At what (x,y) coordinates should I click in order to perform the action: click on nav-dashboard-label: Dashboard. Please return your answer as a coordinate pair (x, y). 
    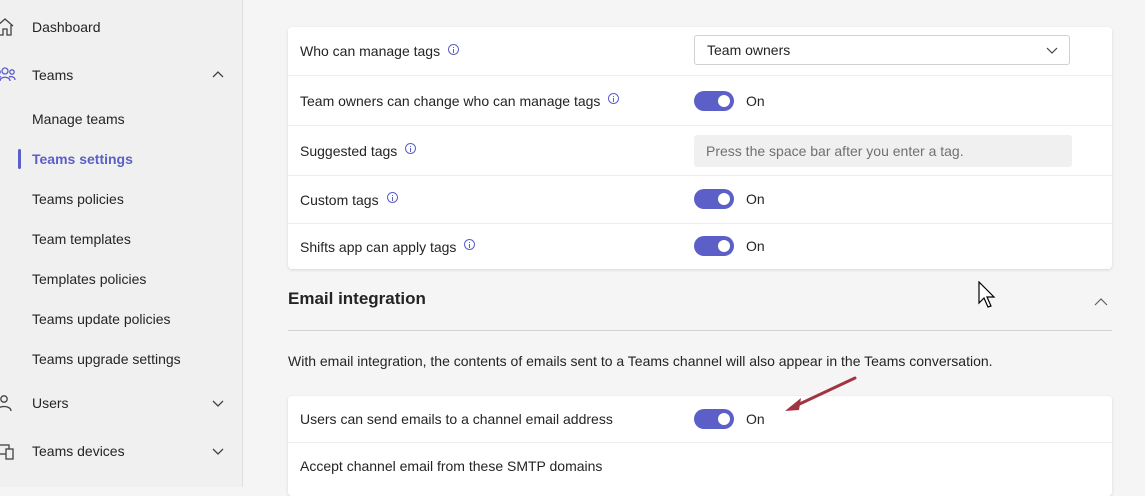
    Looking at the image, I should click on (66, 27).